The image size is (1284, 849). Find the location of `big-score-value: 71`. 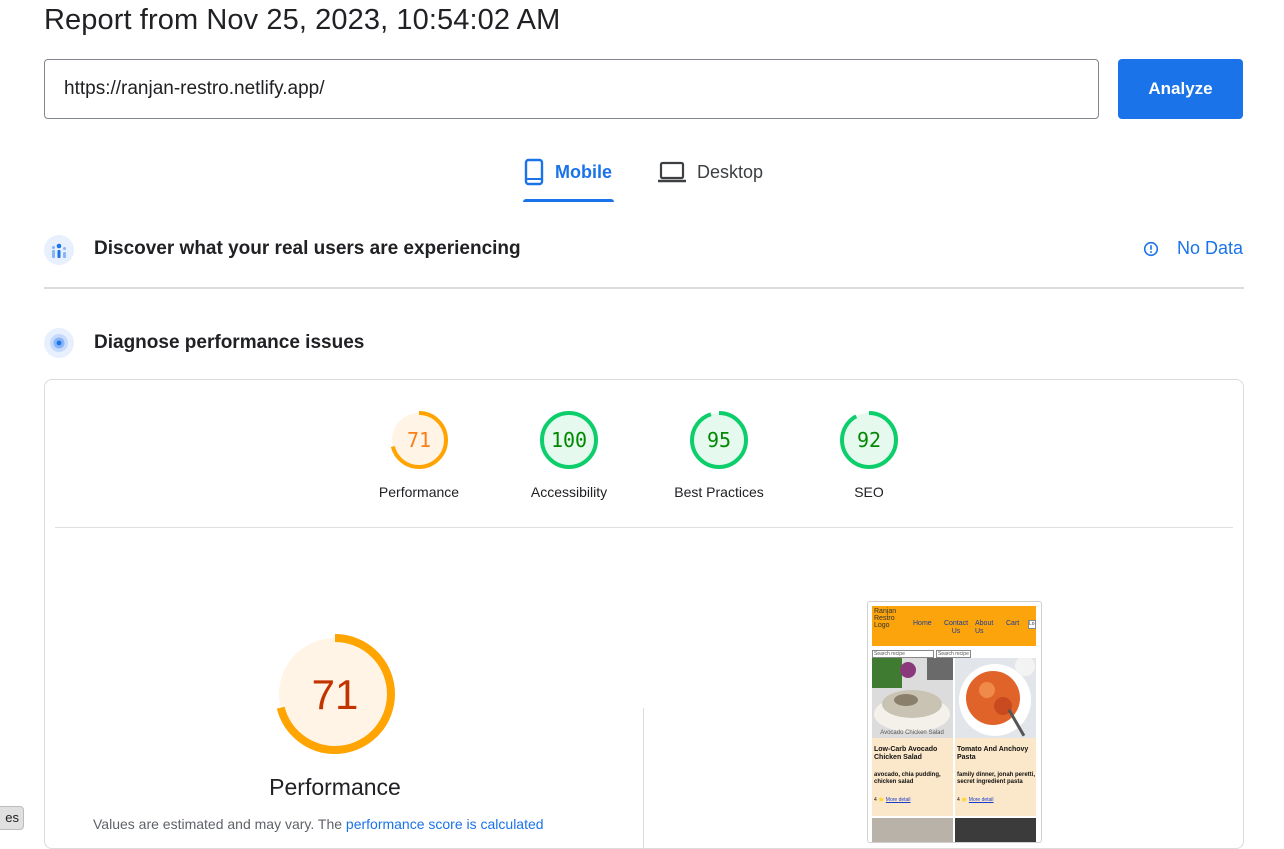

big-score-value: 71 is located at coordinates (335, 694).